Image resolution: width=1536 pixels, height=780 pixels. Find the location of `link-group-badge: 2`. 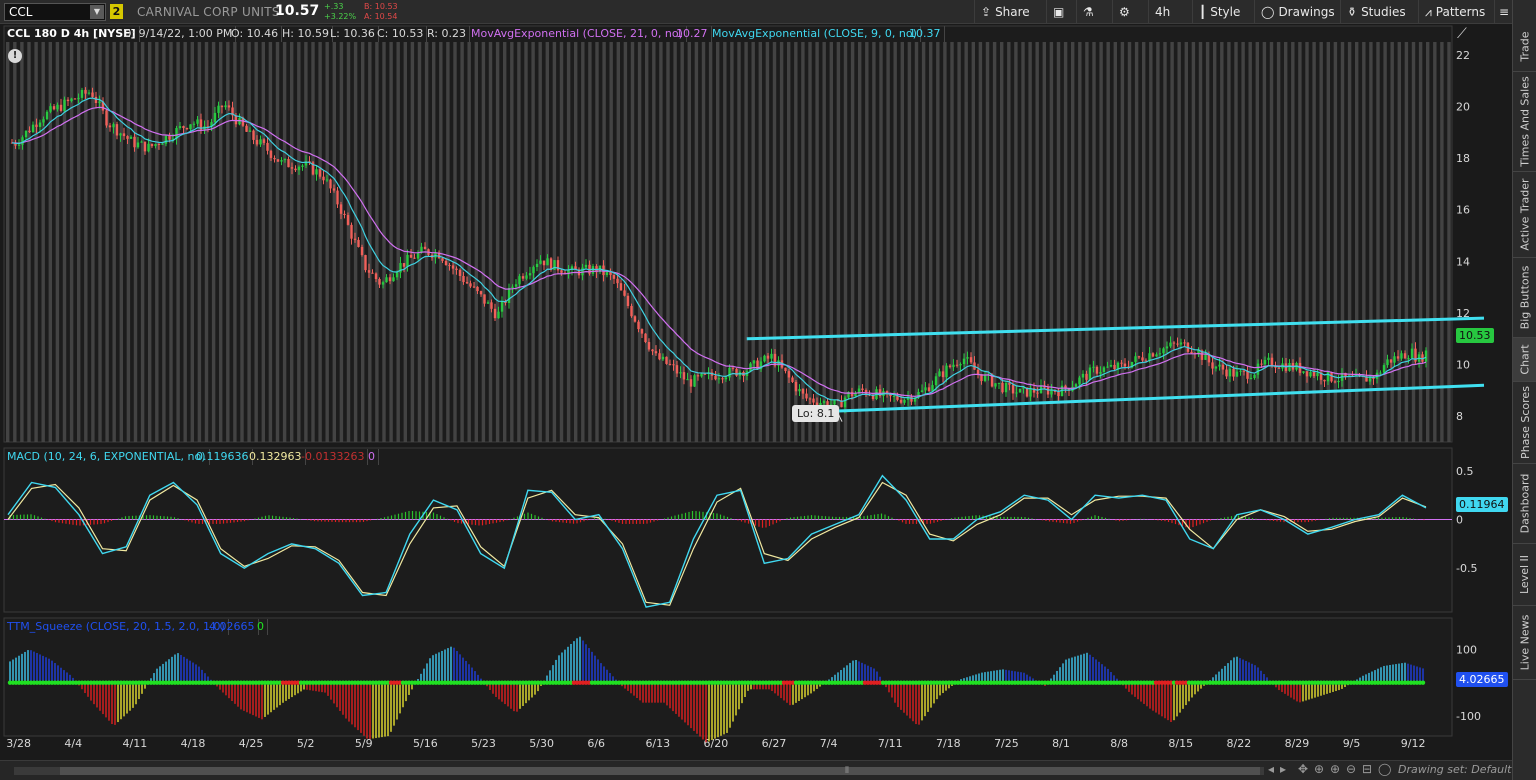

link-group-badge: 2 is located at coordinates (116, 11).